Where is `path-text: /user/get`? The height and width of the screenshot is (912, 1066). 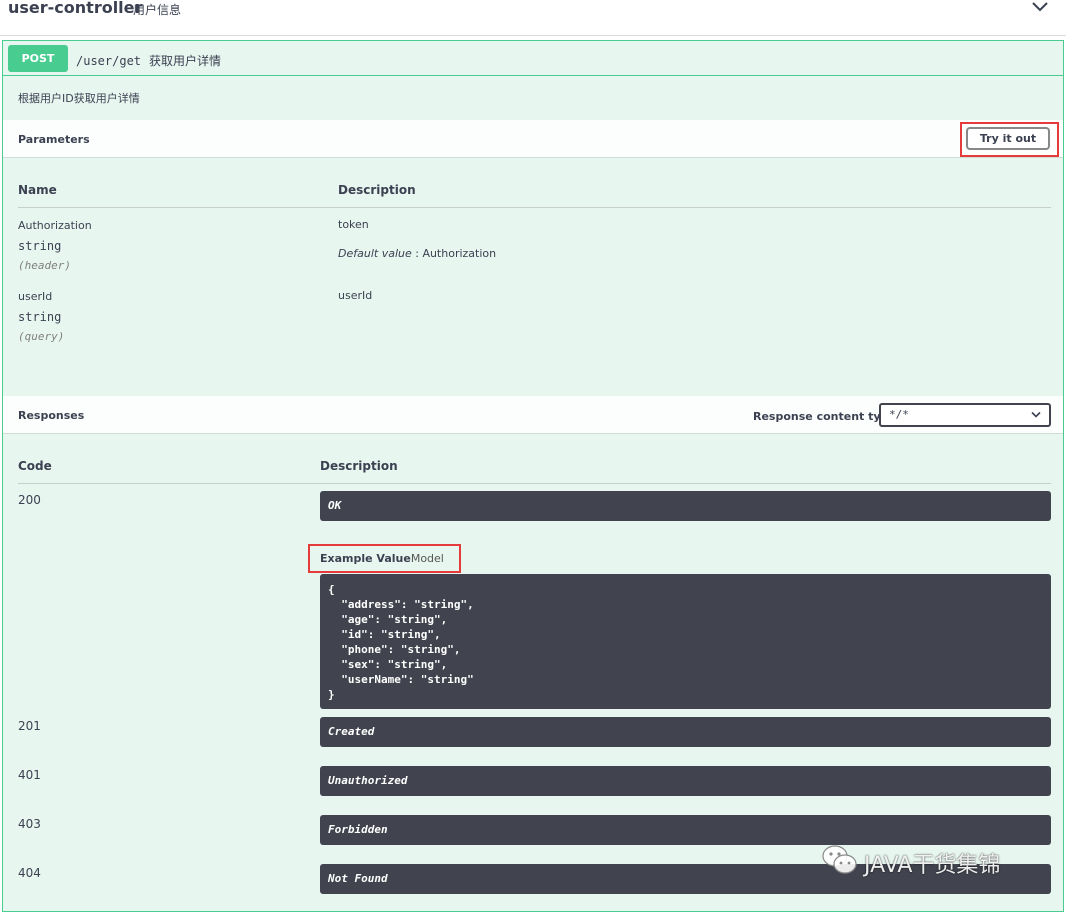
path-text: /user/get is located at coordinates (109, 61).